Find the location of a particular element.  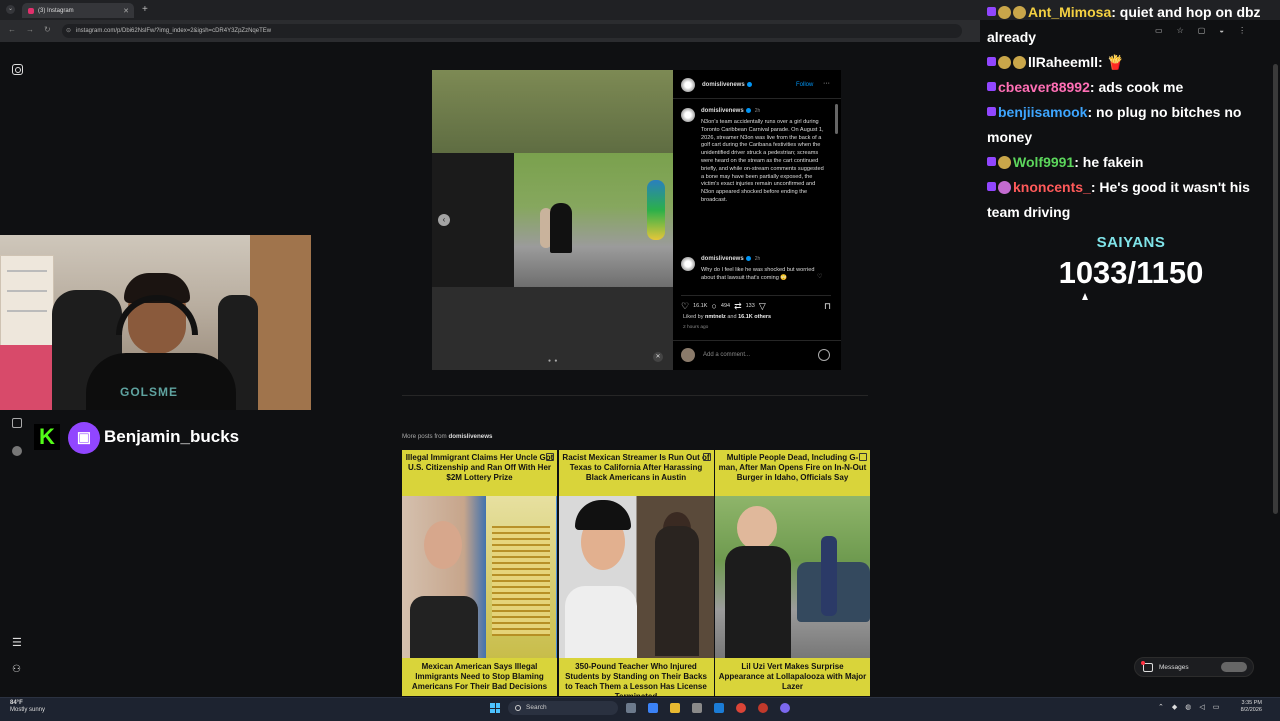

tray-app-icon: ◆ is located at coordinates (1174, 707).